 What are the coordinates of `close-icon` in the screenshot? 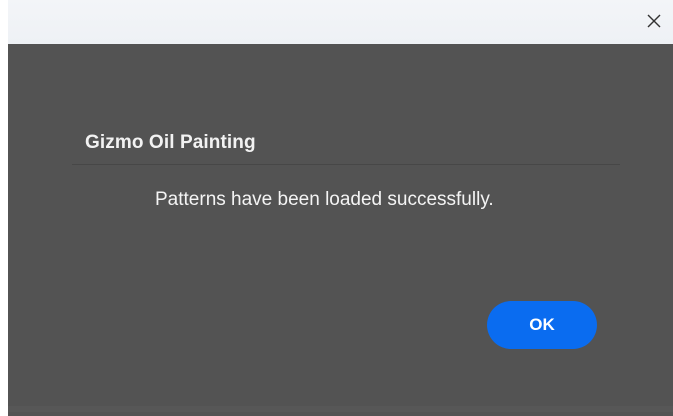 It's located at (654, 21).